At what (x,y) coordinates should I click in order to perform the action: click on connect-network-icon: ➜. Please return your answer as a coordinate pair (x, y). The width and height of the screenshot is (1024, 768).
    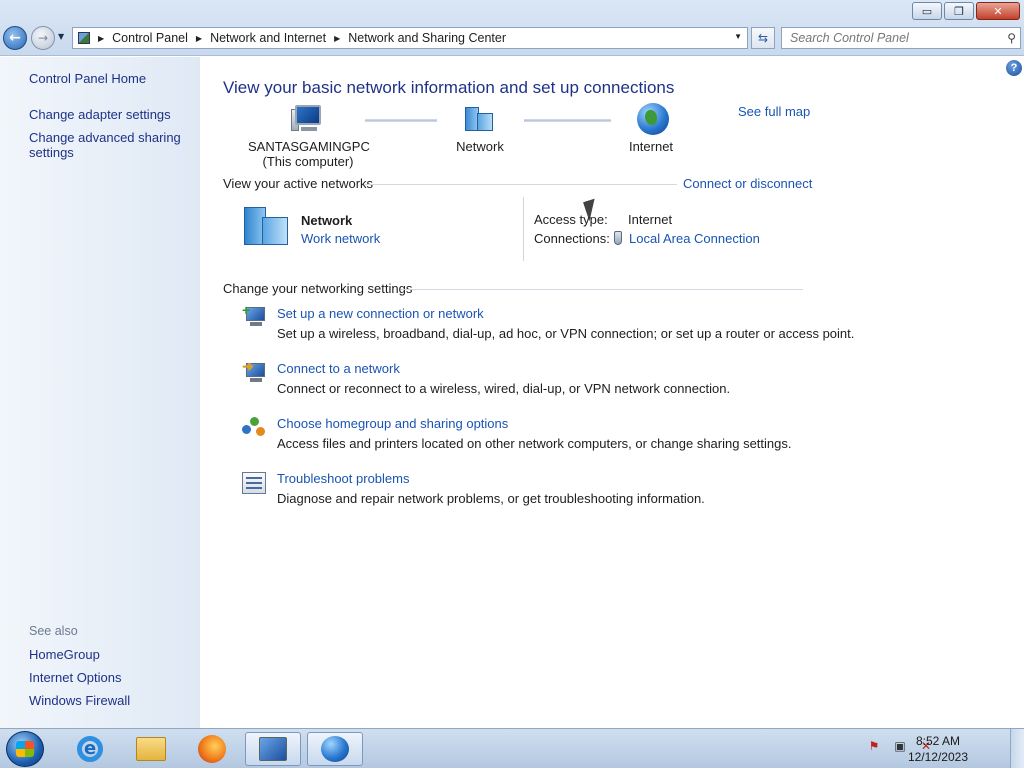
    Looking at the image, I should click on (254, 371).